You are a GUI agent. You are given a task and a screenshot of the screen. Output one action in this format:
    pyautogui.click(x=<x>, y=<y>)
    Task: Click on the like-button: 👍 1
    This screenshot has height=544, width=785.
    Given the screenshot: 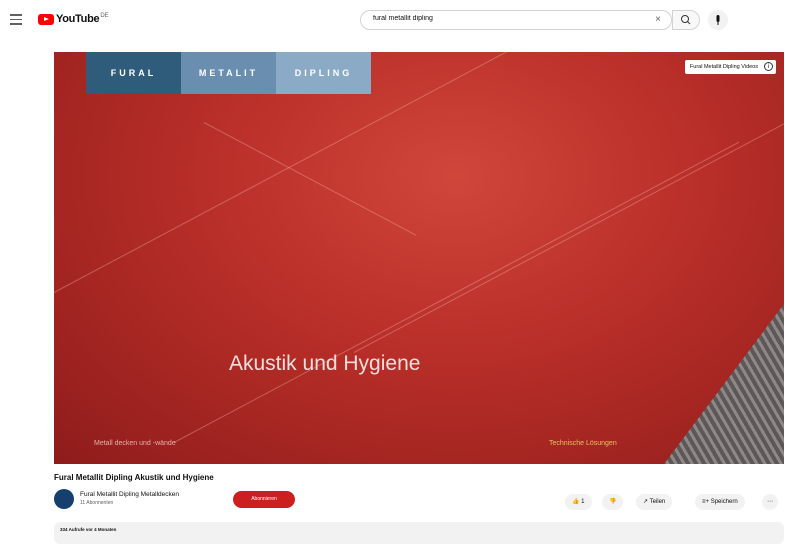 What is the action you would take?
    pyautogui.click(x=578, y=502)
    